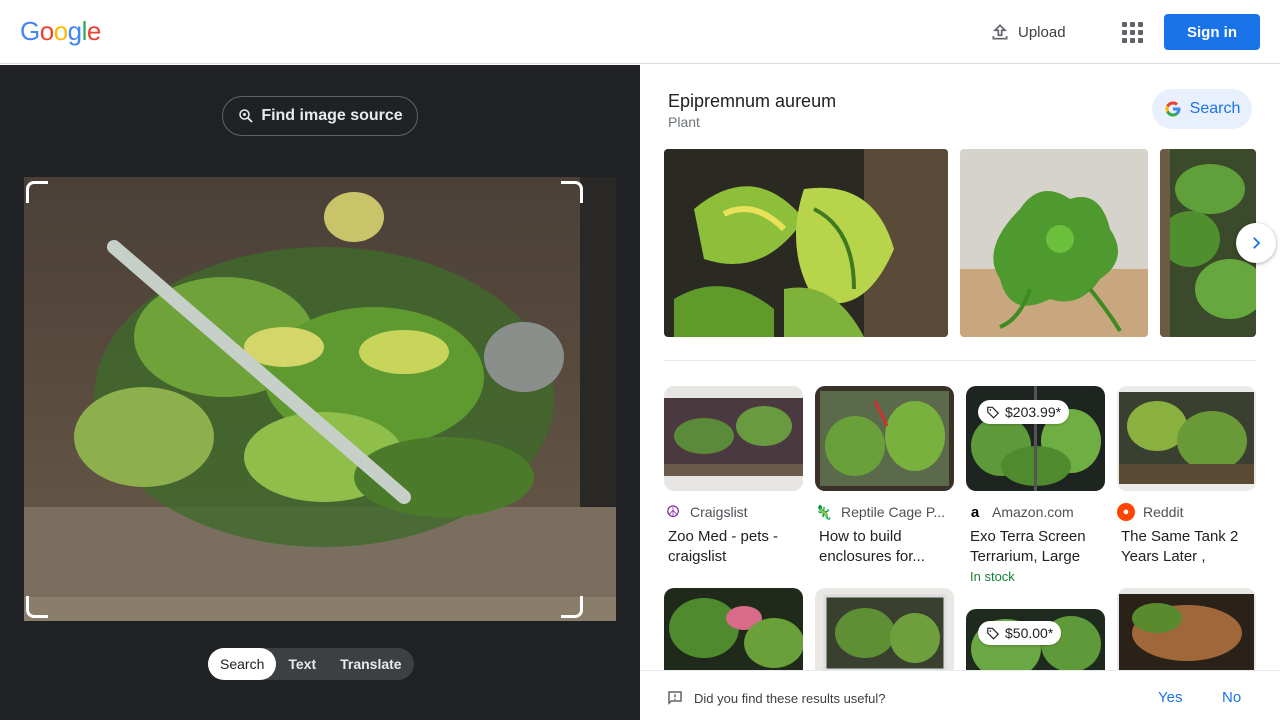  Describe the element at coordinates (246, 116) in the screenshot. I see `image-search-icon` at that location.